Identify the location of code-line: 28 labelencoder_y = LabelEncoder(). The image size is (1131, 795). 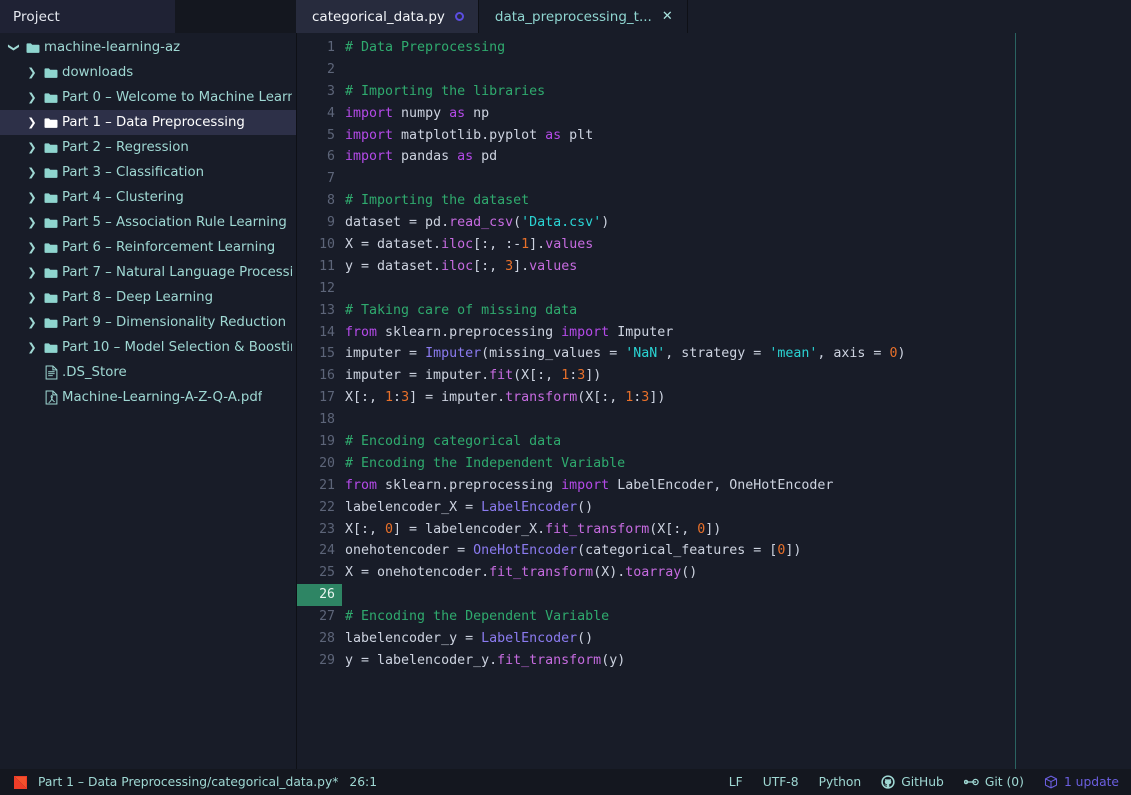
(714, 639).